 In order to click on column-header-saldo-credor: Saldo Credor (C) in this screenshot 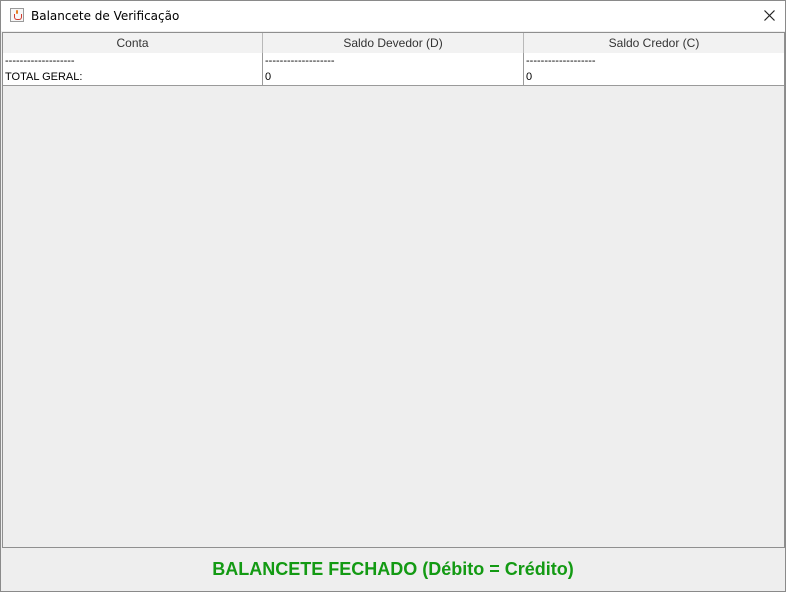, I will do `click(654, 43)`.